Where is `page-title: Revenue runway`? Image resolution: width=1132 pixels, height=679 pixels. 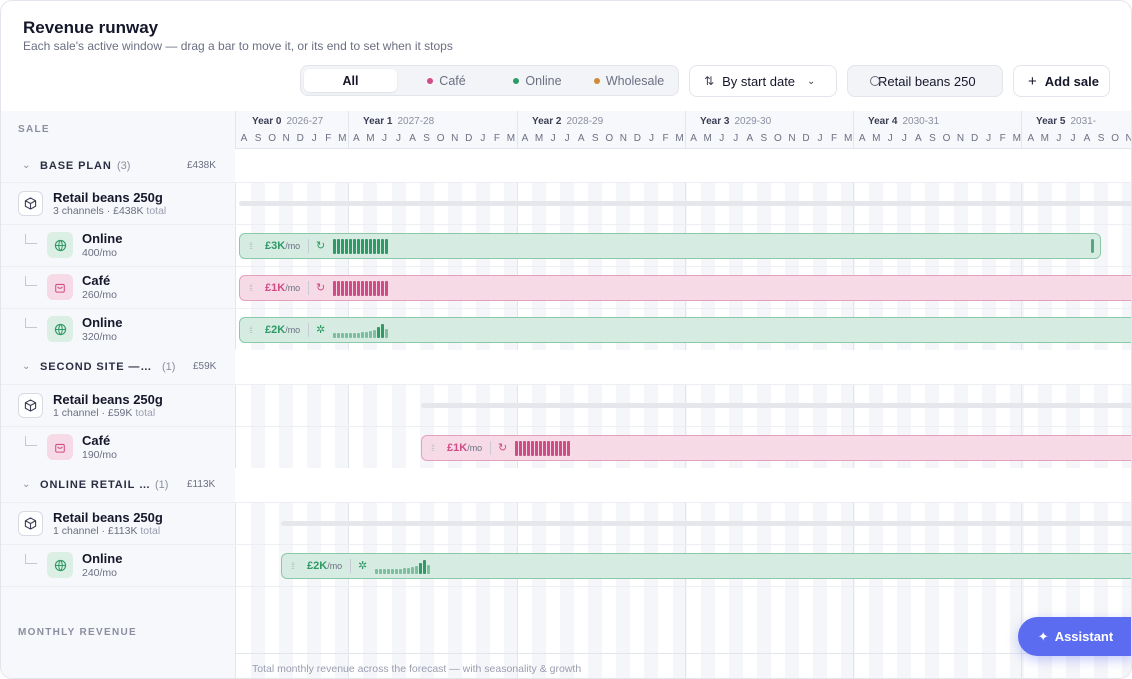 page-title: Revenue runway is located at coordinates (91, 27).